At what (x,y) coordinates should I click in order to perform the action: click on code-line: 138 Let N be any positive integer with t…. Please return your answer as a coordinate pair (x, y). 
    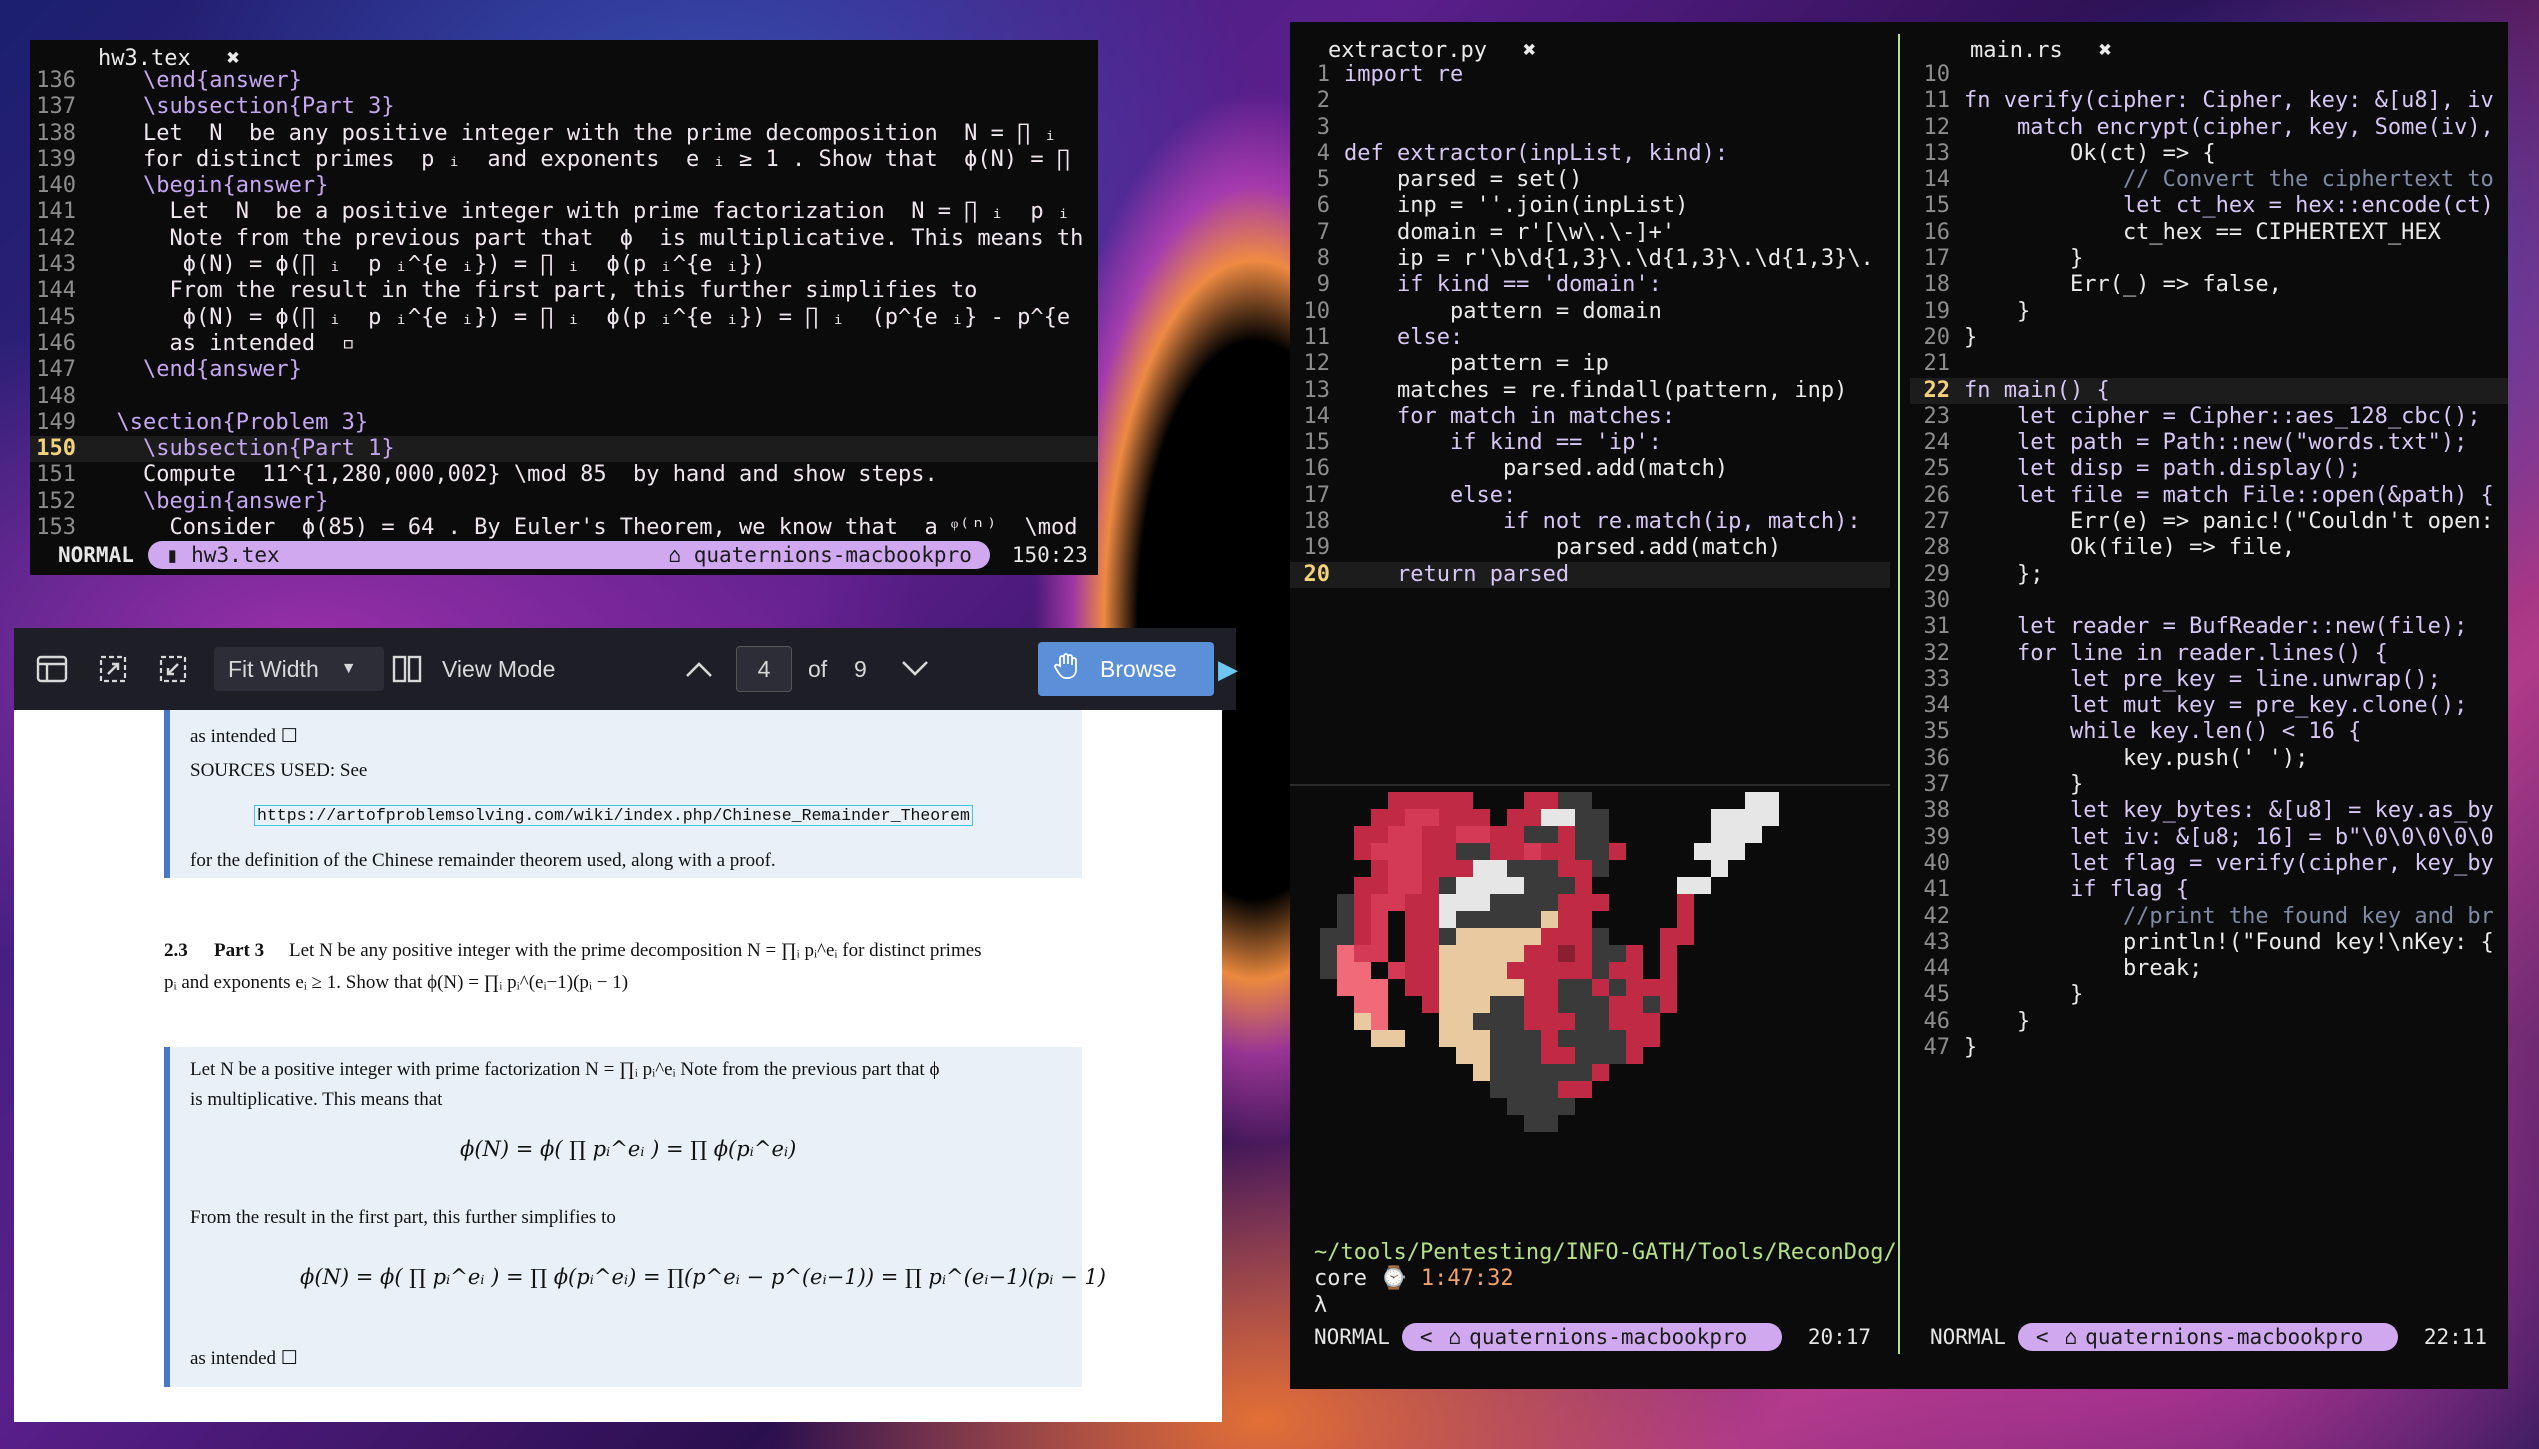
    Looking at the image, I should click on (564, 134).